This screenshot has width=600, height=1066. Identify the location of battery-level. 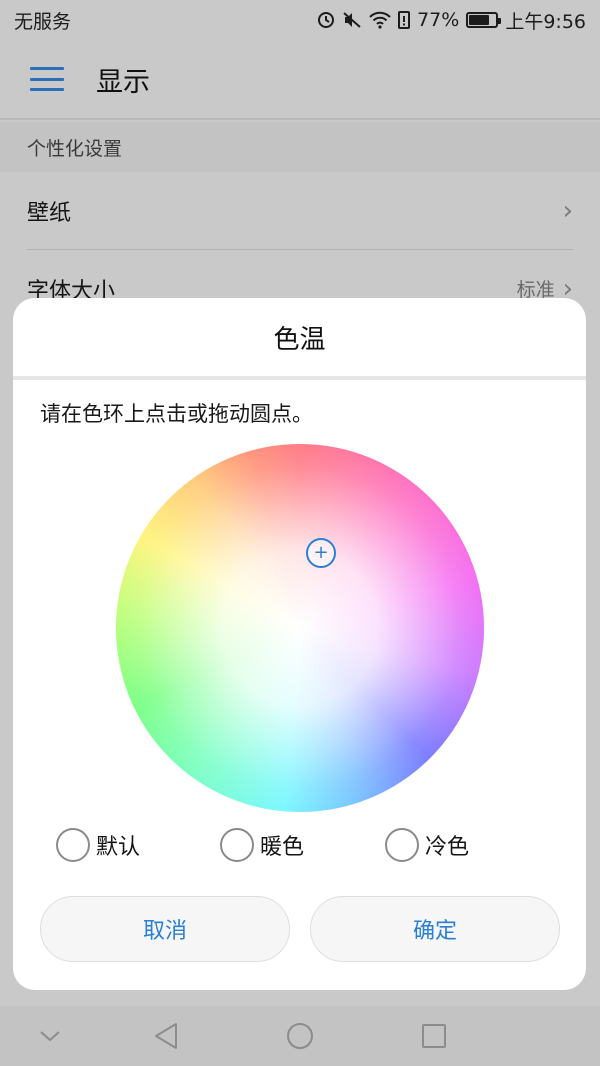
(479, 20).